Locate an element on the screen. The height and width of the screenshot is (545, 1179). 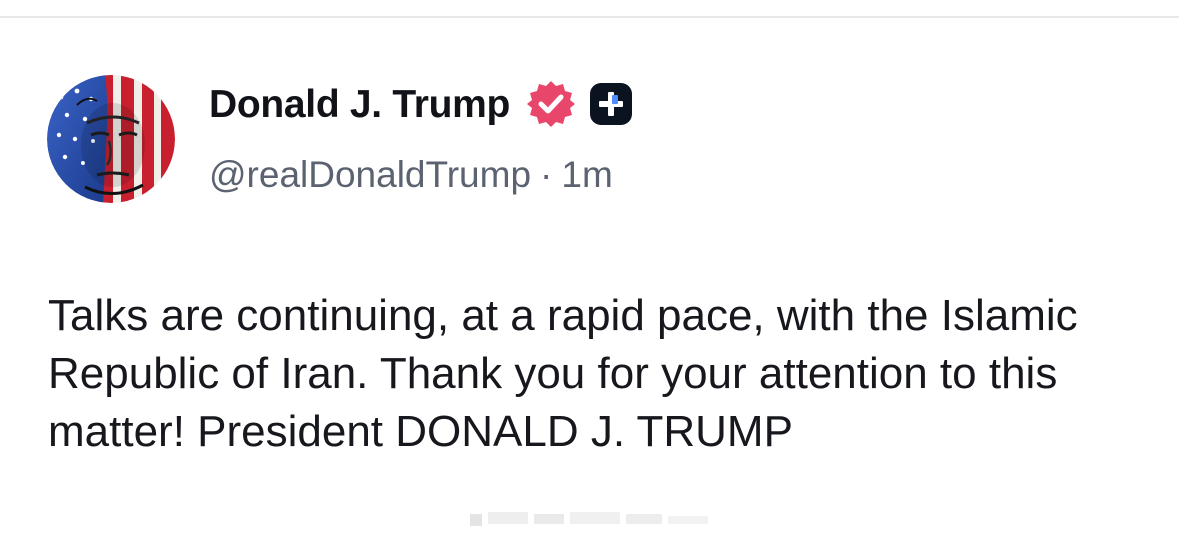
verified-badge-icon is located at coordinates (551, 104).